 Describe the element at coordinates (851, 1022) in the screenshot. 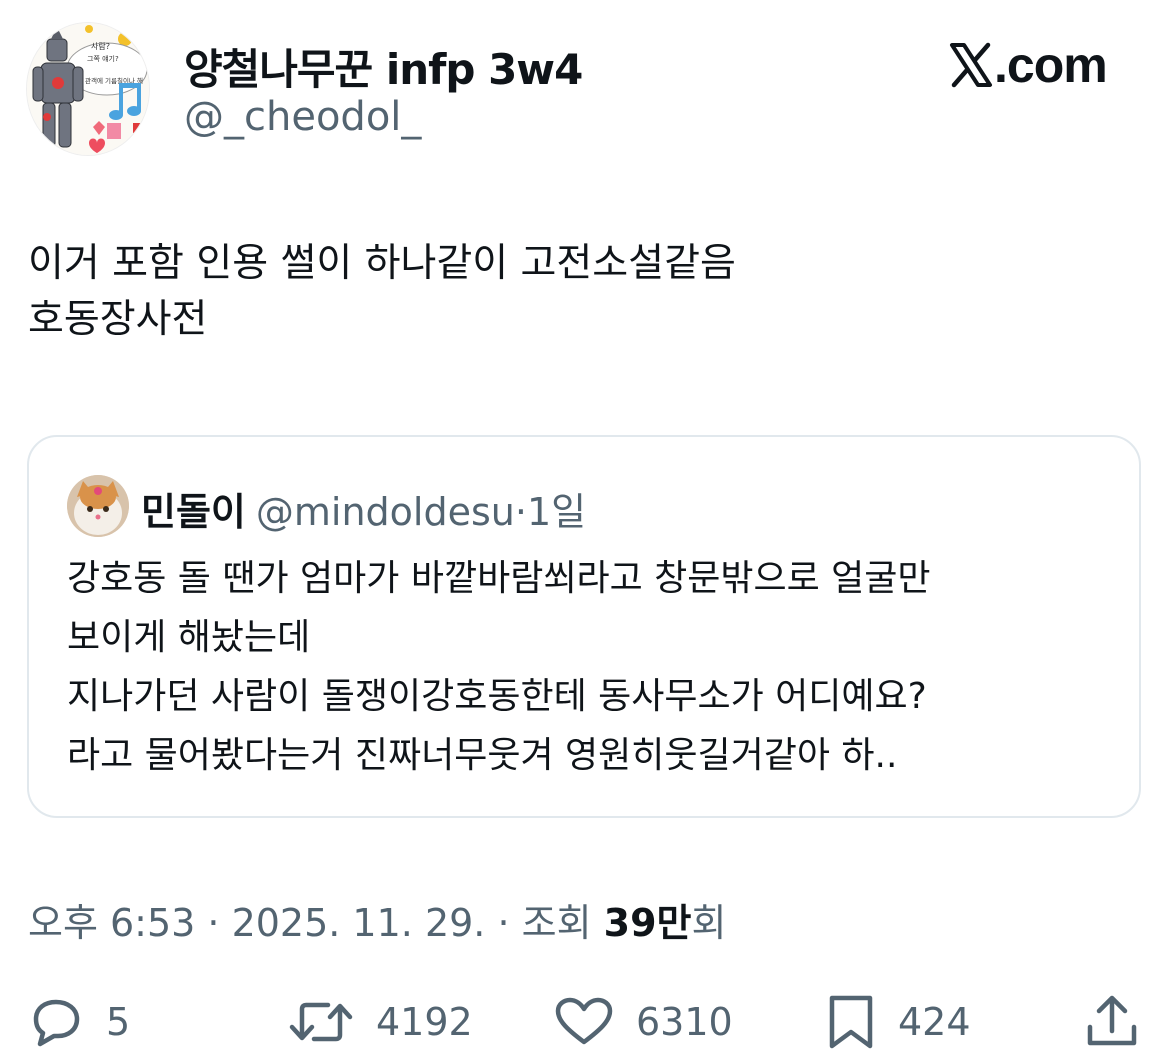

I see `bookmark-icon` at that location.